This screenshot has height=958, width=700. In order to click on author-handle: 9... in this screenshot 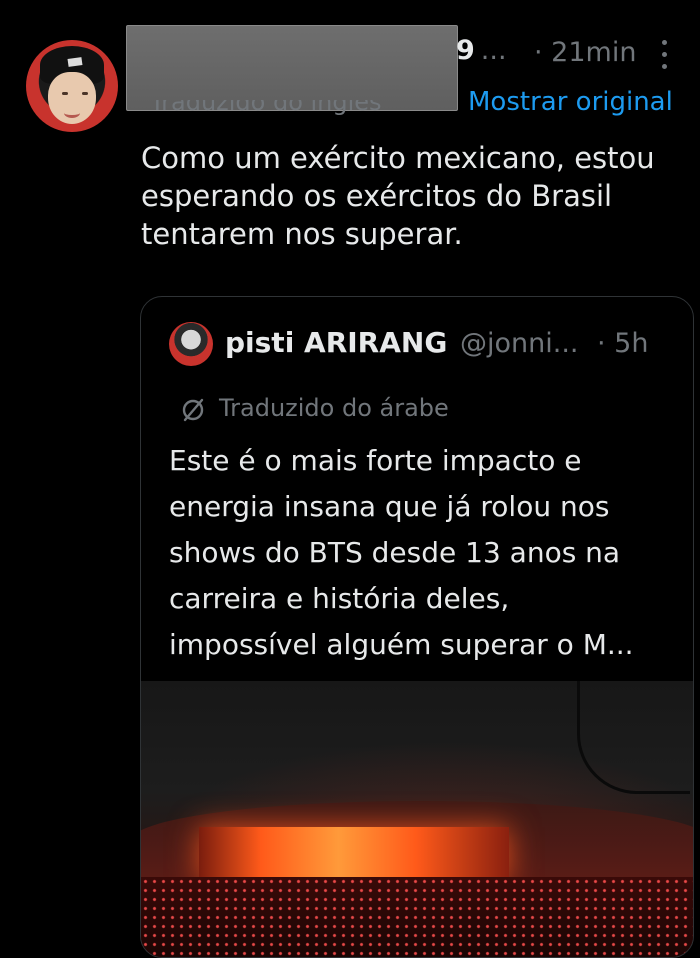, I will do `click(481, 50)`.